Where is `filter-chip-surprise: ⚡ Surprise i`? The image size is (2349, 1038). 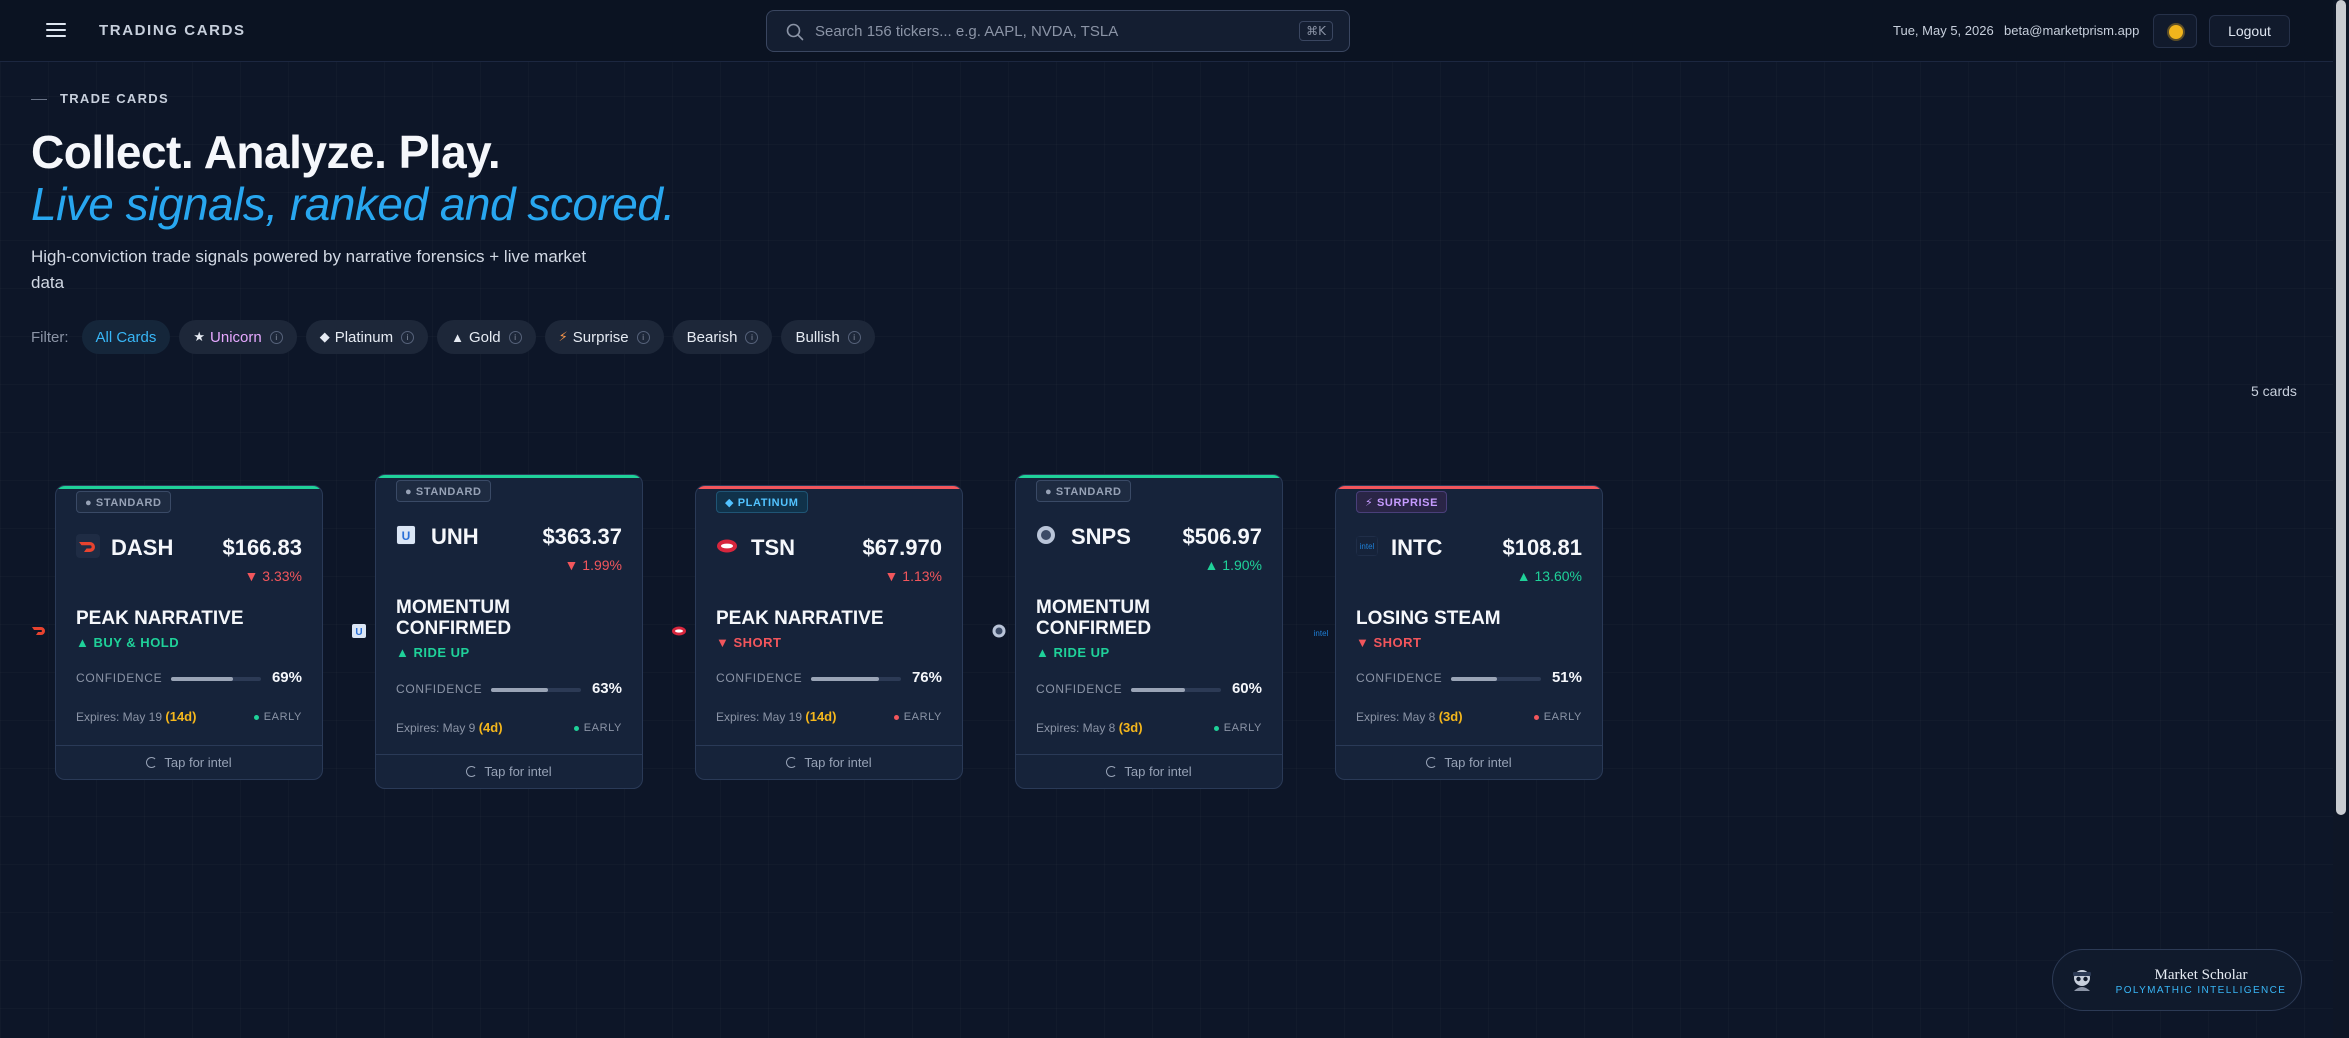
filter-chip-surprise: ⚡ Surprise i is located at coordinates (604, 337).